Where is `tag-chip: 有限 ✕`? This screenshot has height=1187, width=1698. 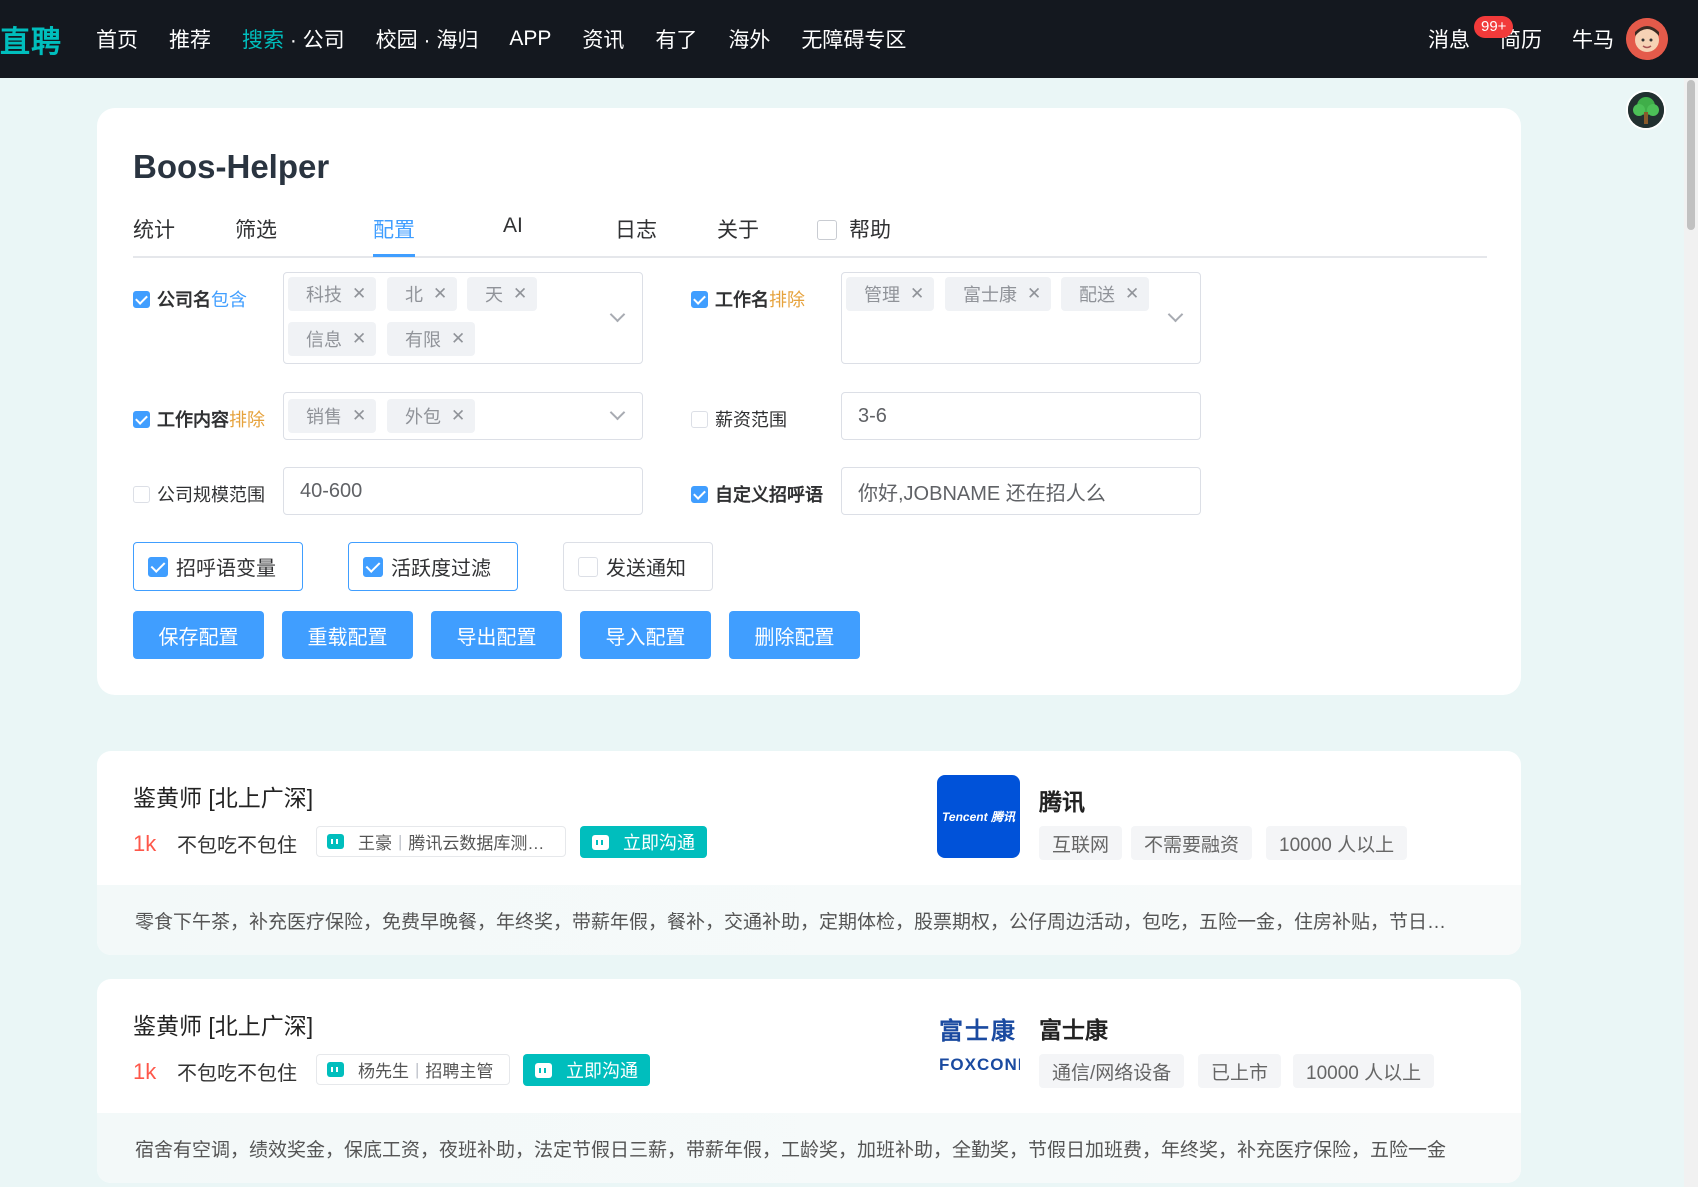 tag-chip: 有限 ✕ is located at coordinates (431, 339).